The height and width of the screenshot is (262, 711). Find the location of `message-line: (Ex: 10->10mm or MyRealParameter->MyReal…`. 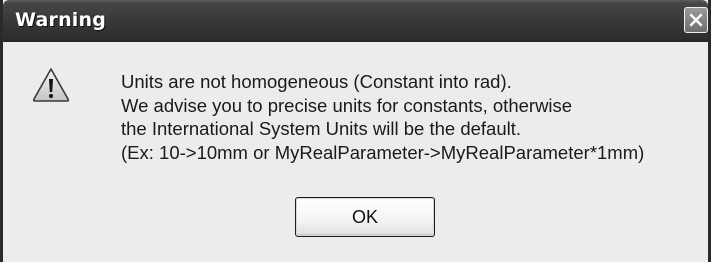

message-line: (Ex: 10->10mm or MyRealParameter->MyReal… is located at coordinates (383, 152).